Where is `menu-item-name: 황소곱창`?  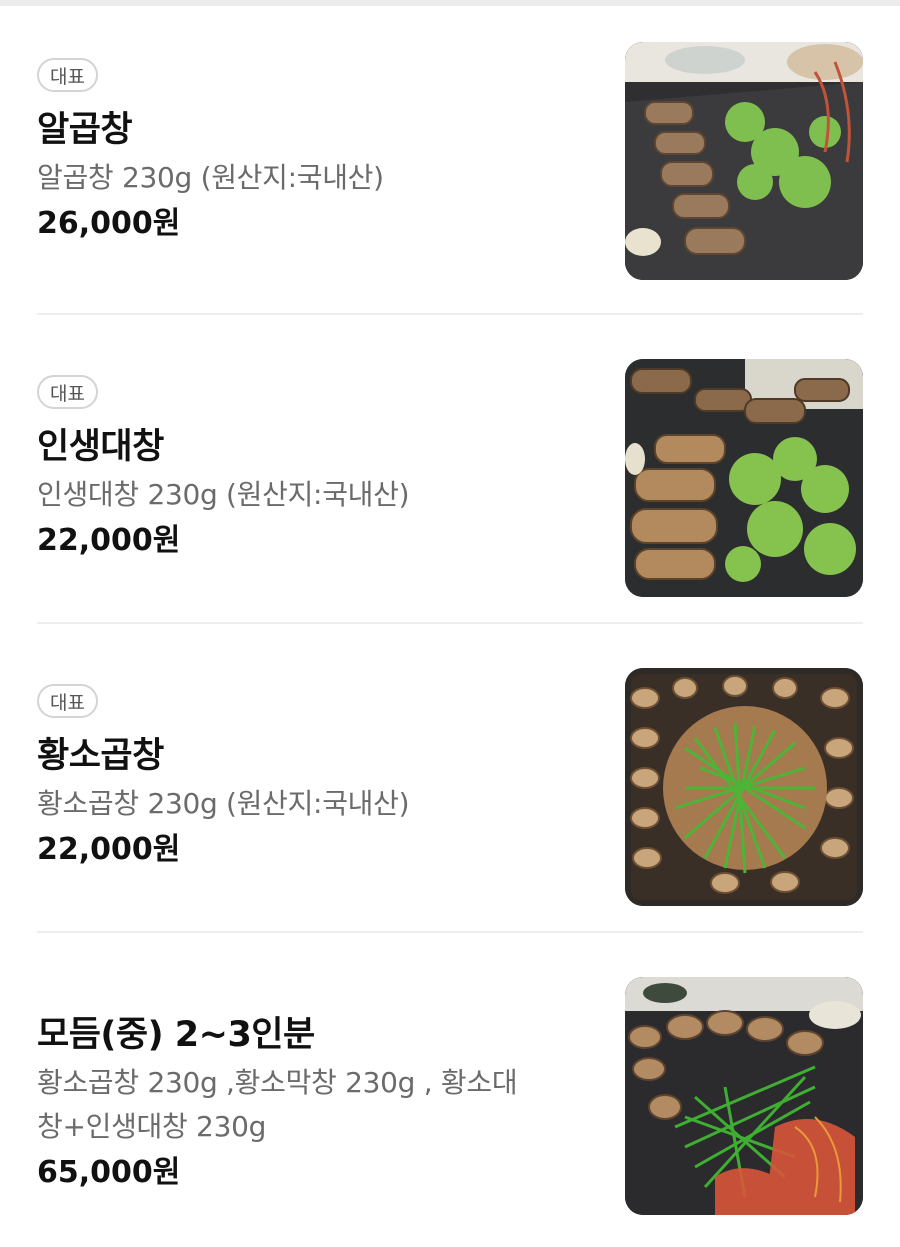
menu-item-name: 황소곱창 is located at coordinates (100, 756).